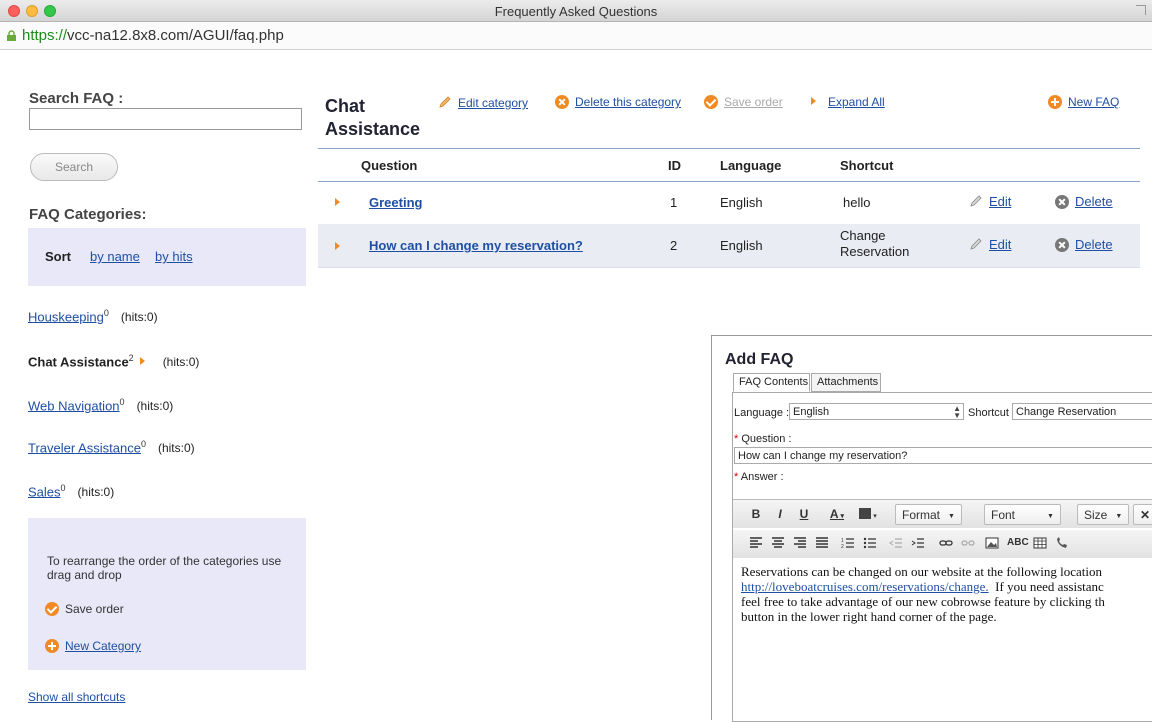 Image resolution: width=1152 pixels, height=722 pixels. What do you see at coordinates (857, 202) in the screenshot?
I see `faq-shortcut: hello` at bounding box center [857, 202].